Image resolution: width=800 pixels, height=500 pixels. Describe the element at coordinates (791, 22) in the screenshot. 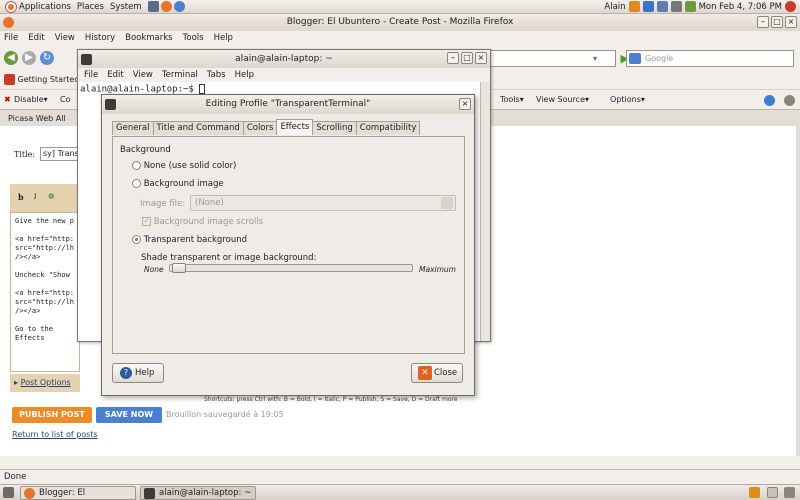

I see `close-button: ×` at that location.